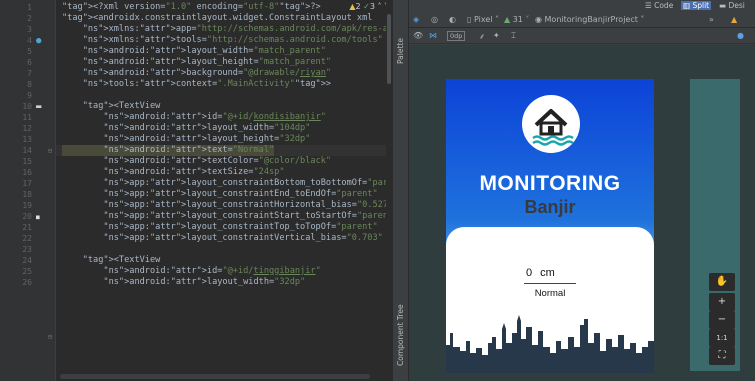 The height and width of the screenshot is (381, 755). I want to click on line-number: 4, so click(29, 40).